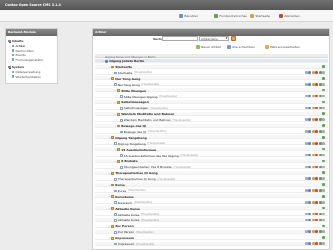 The height and width of the screenshot is (250, 333). I want to click on article-row: Bewege das Qi [Hauptspalte], so click(211, 131).